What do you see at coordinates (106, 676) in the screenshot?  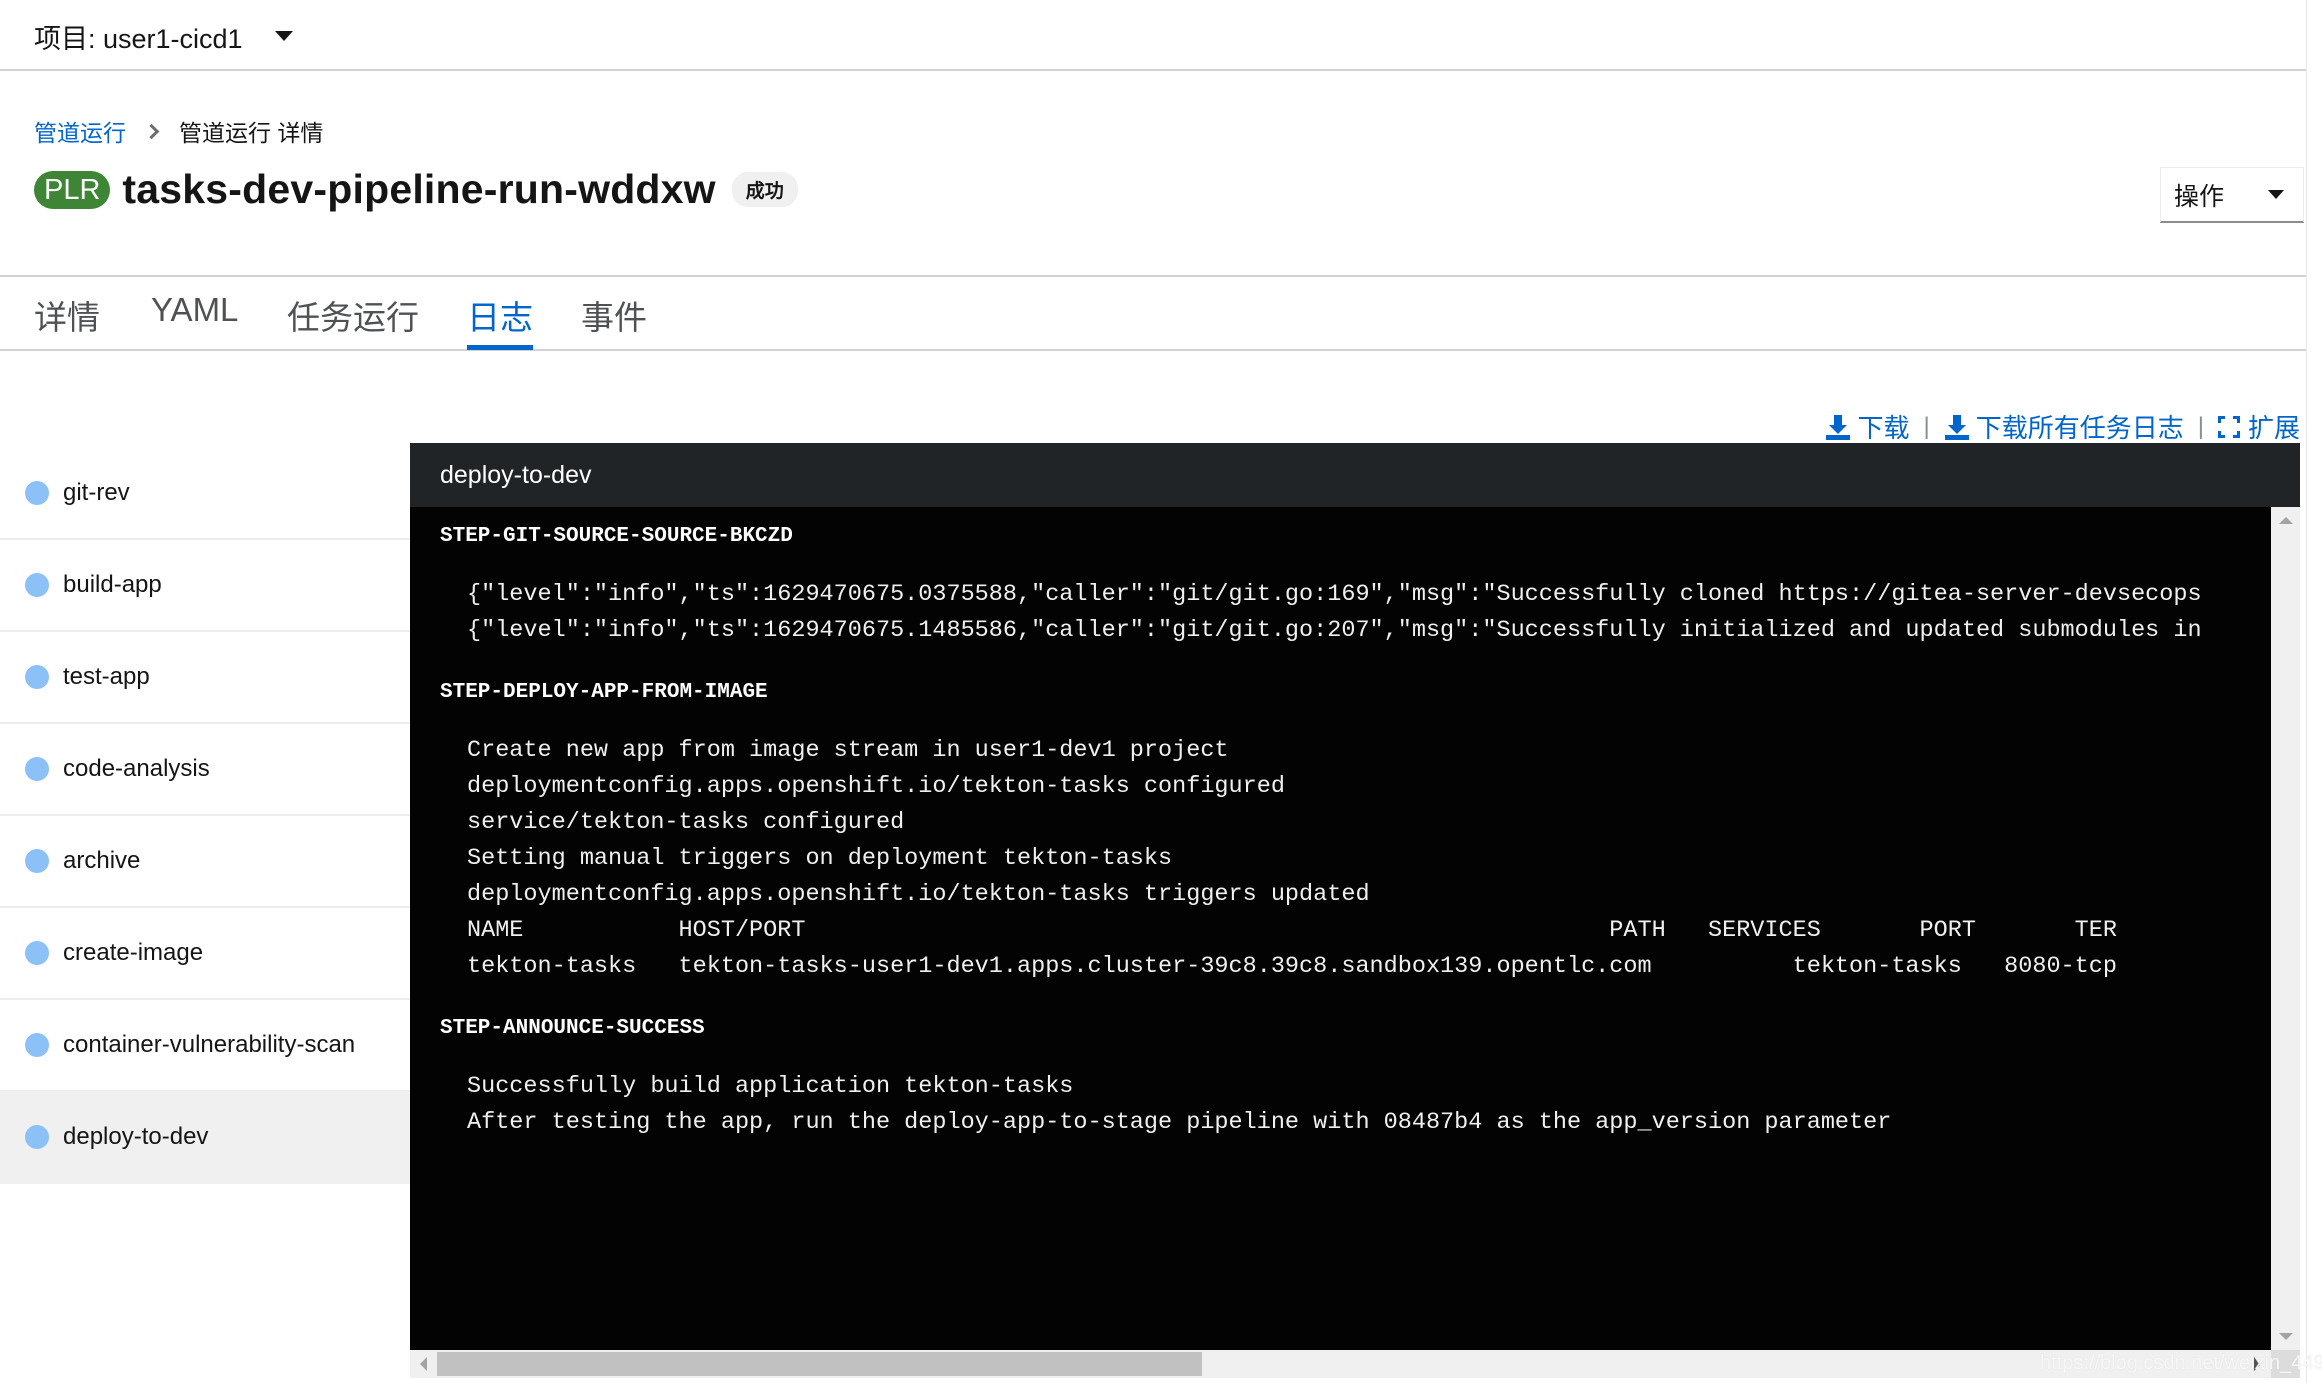 I see `task-name: test-app` at bounding box center [106, 676].